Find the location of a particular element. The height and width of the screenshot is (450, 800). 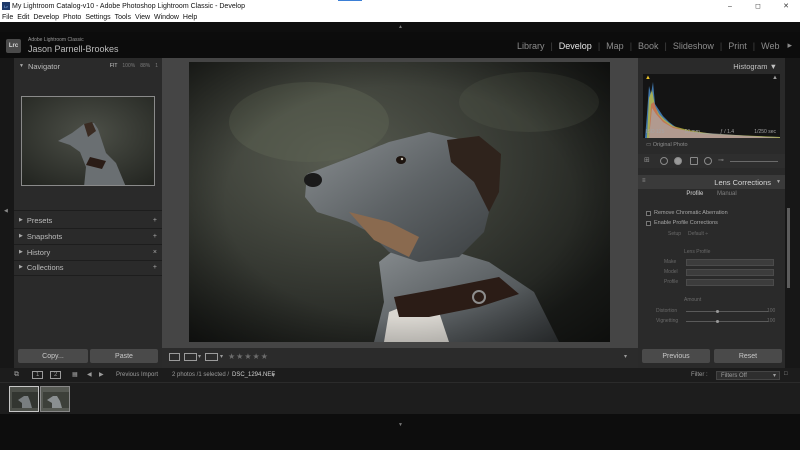

paste-button: Paste is located at coordinates (124, 356).